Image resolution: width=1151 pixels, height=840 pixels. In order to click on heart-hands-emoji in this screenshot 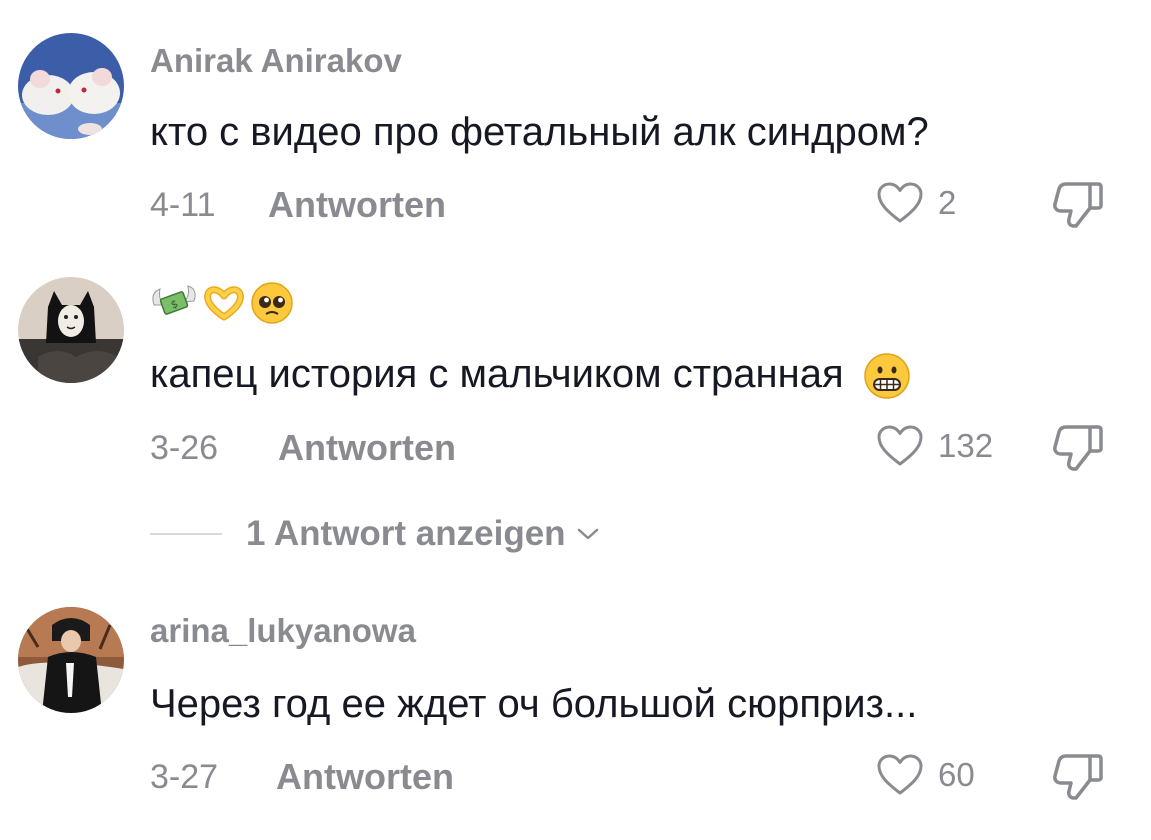, I will do `click(224, 303)`.